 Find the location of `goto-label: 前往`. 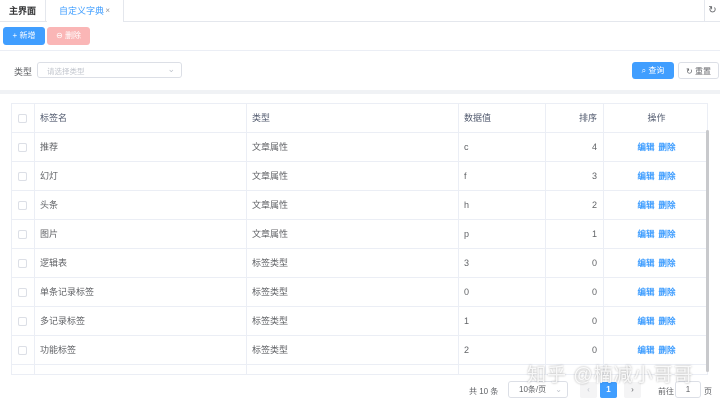

goto-label: 前往 is located at coordinates (666, 391).